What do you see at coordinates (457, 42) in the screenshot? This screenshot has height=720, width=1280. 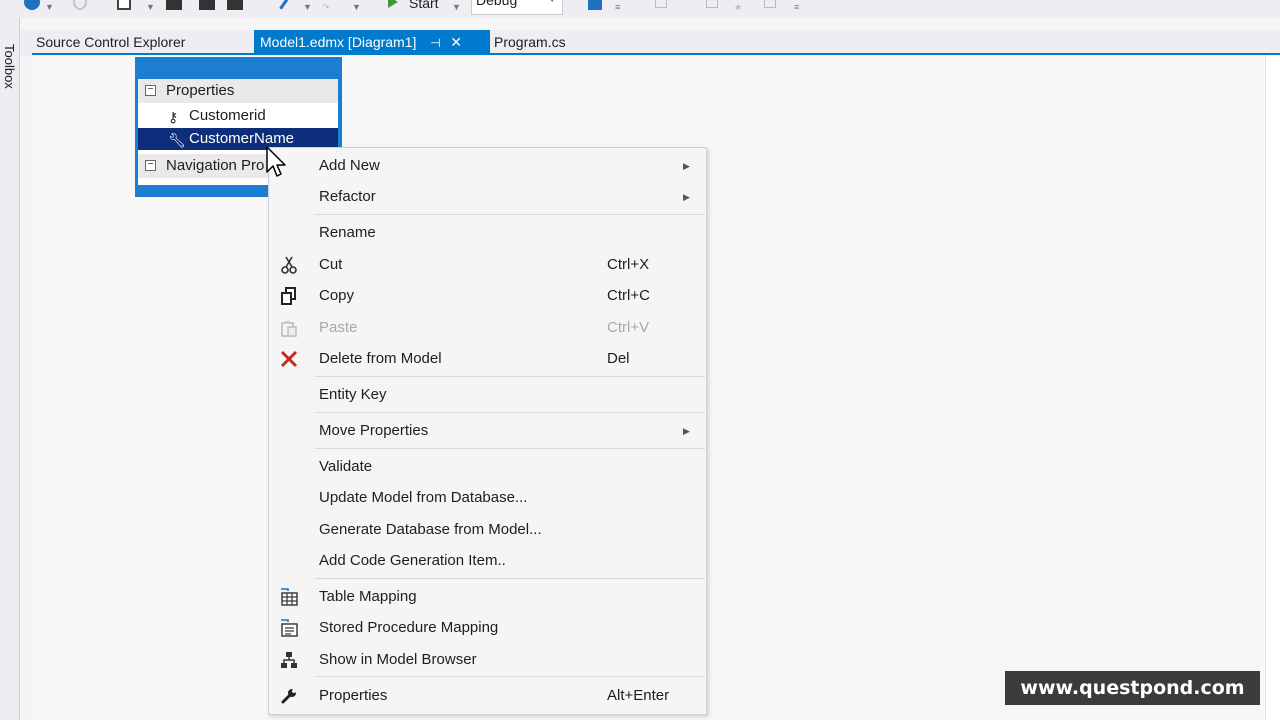 I see `close-icon: ✕` at bounding box center [457, 42].